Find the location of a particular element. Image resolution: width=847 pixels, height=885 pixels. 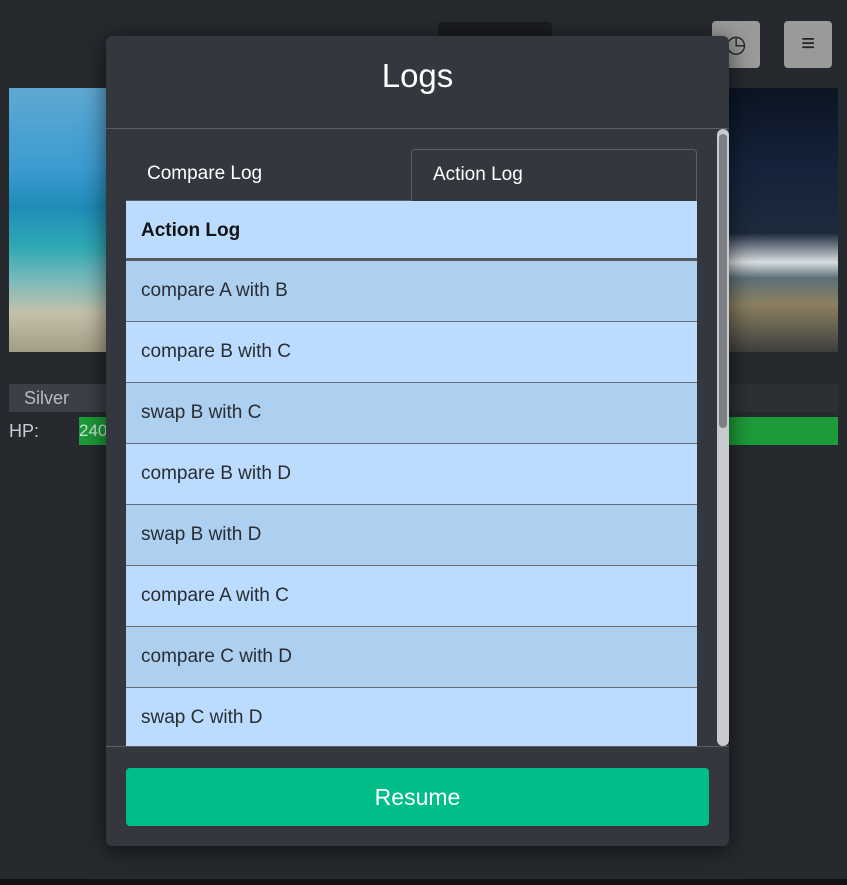

menu-button: ≡ is located at coordinates (808, 44).